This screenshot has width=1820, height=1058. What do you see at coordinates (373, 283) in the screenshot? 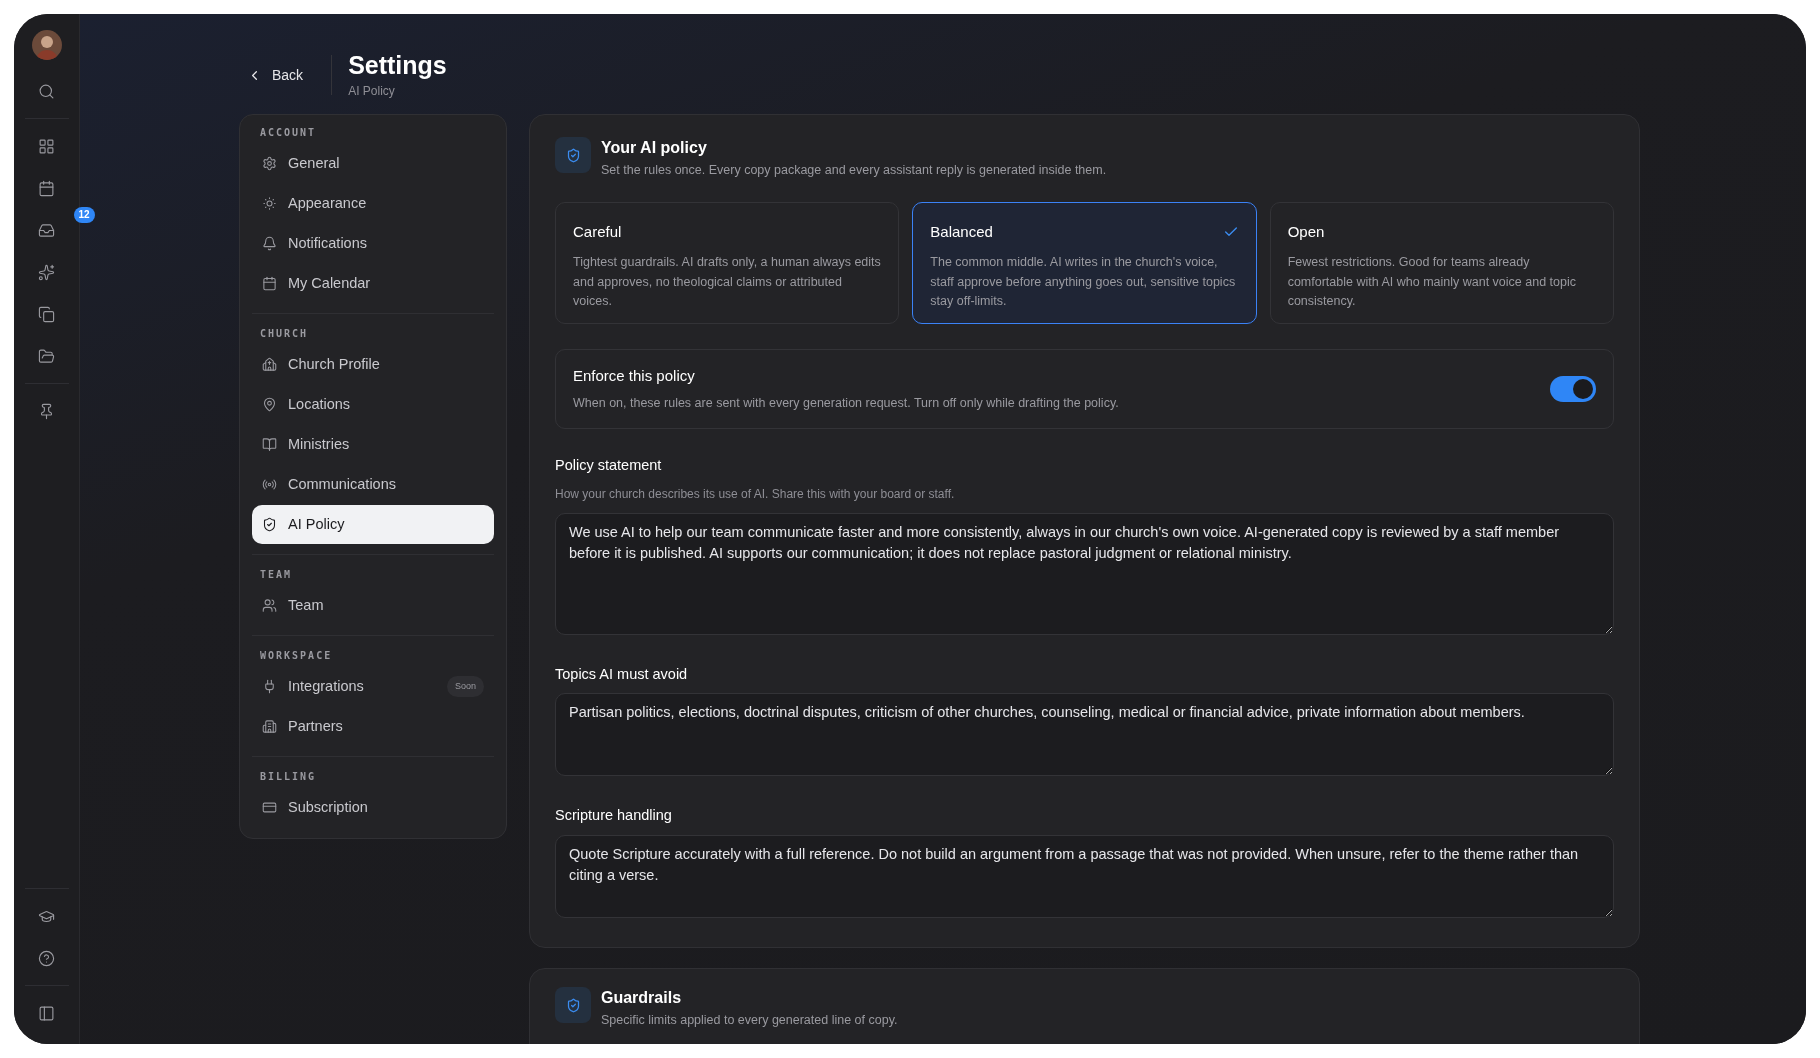
I see `sidebar-item: My Calendar` at bounding box center [373, 283].